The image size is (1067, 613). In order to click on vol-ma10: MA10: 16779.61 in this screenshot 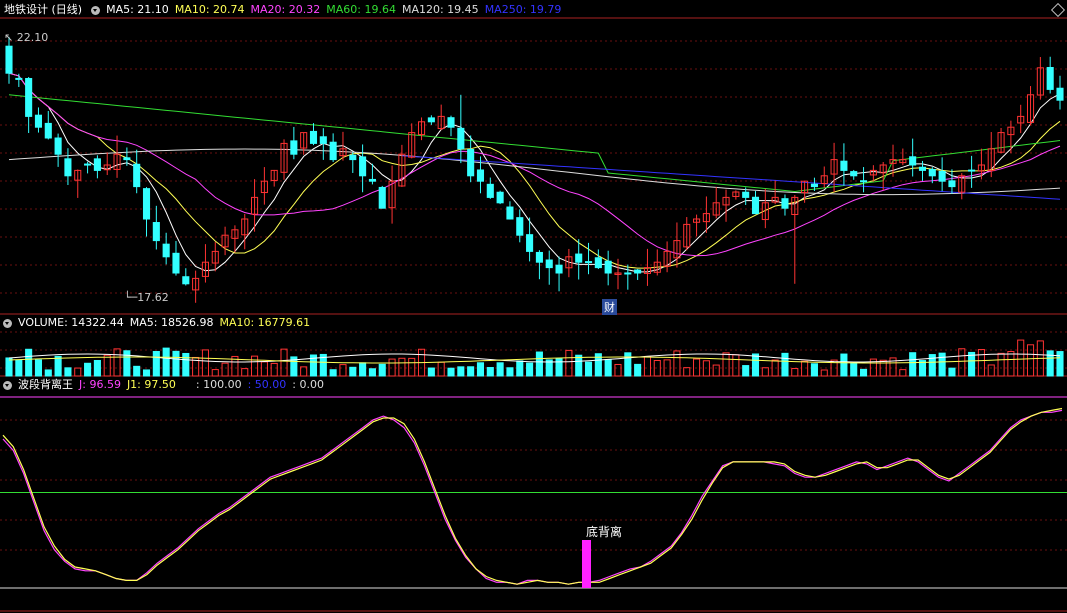, I will do `click(265, 322)`.